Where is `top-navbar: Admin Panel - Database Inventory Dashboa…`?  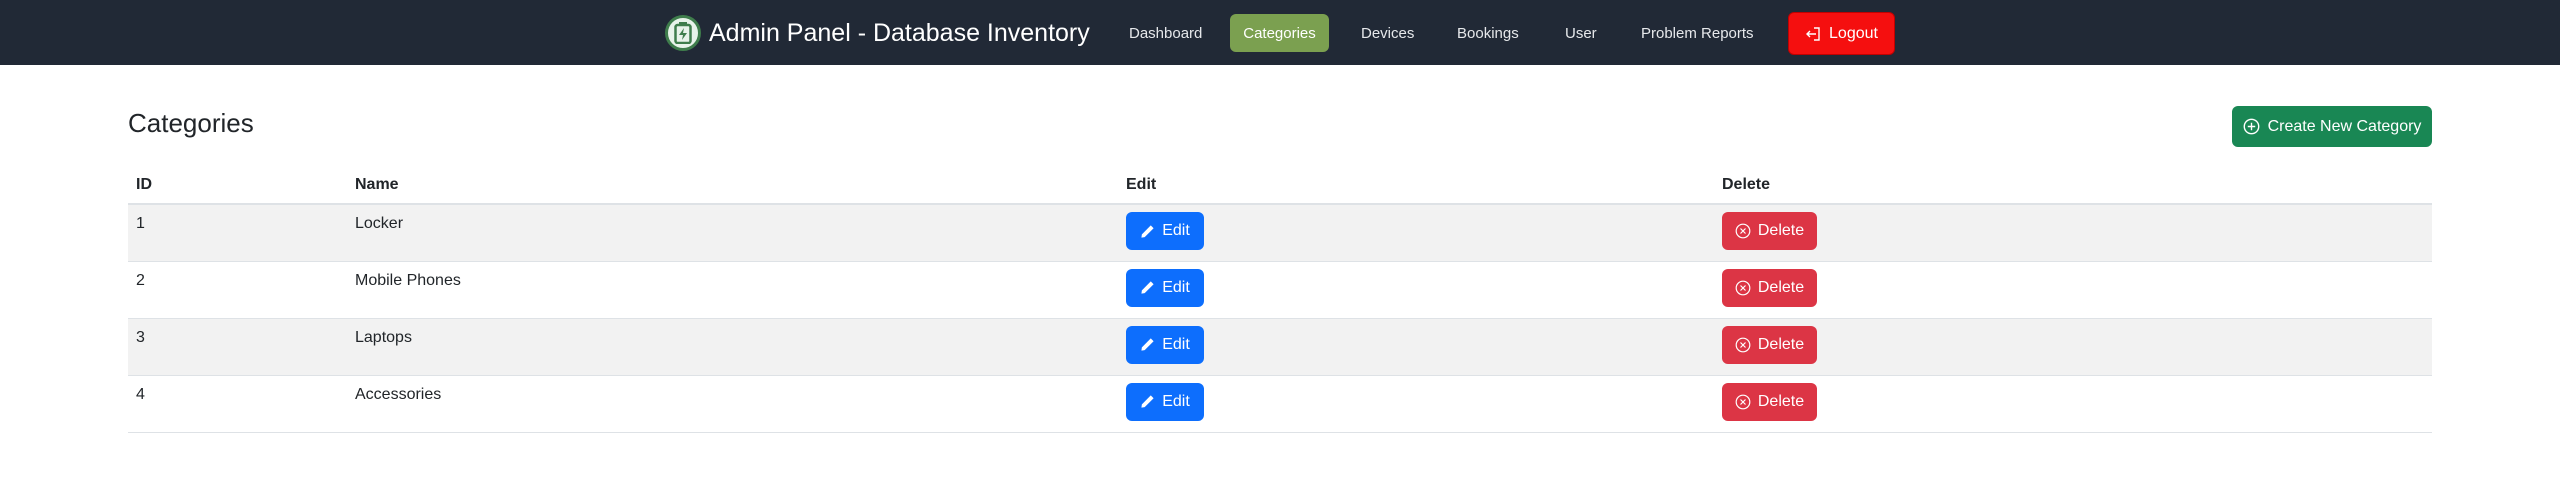
top-navbar: Admin Panel - Database Inventory Dashboa… is located at coordinates (1280, 32).